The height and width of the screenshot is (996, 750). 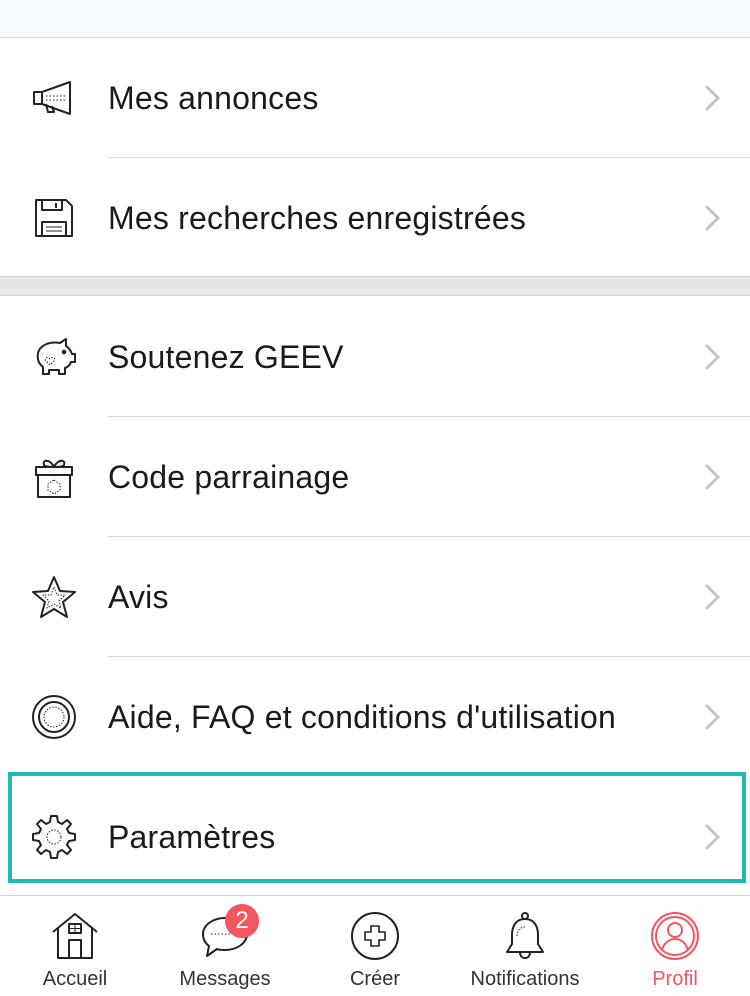 I want to click on star-icon, so click(x=54, y=597).